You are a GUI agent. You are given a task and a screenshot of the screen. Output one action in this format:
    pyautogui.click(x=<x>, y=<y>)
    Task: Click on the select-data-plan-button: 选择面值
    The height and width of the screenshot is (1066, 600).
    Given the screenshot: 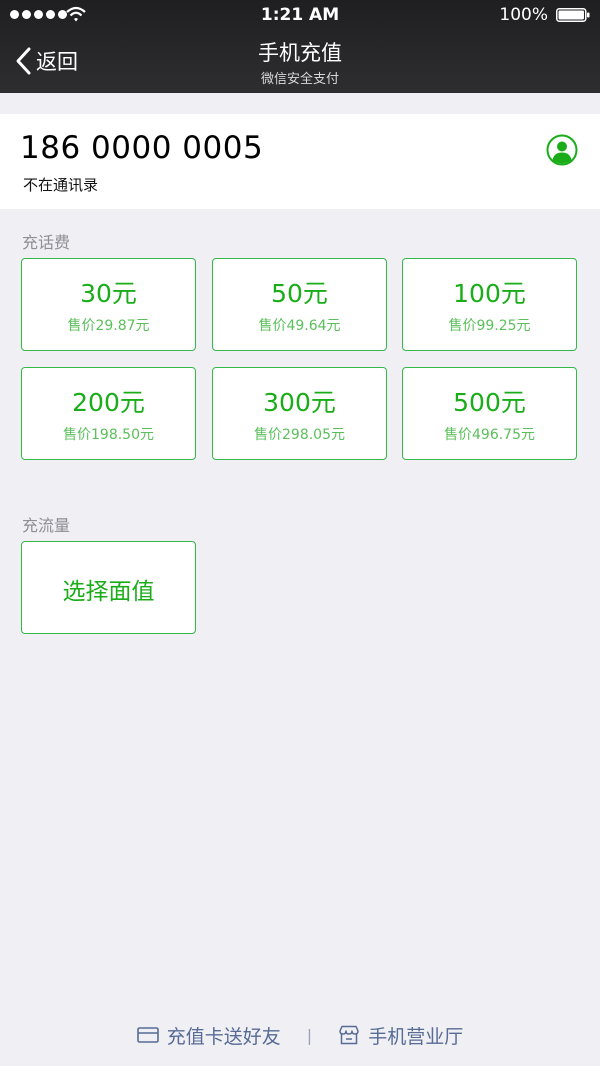 What is the action you would take?
    pyautogui.click(x=108, y=587)
    